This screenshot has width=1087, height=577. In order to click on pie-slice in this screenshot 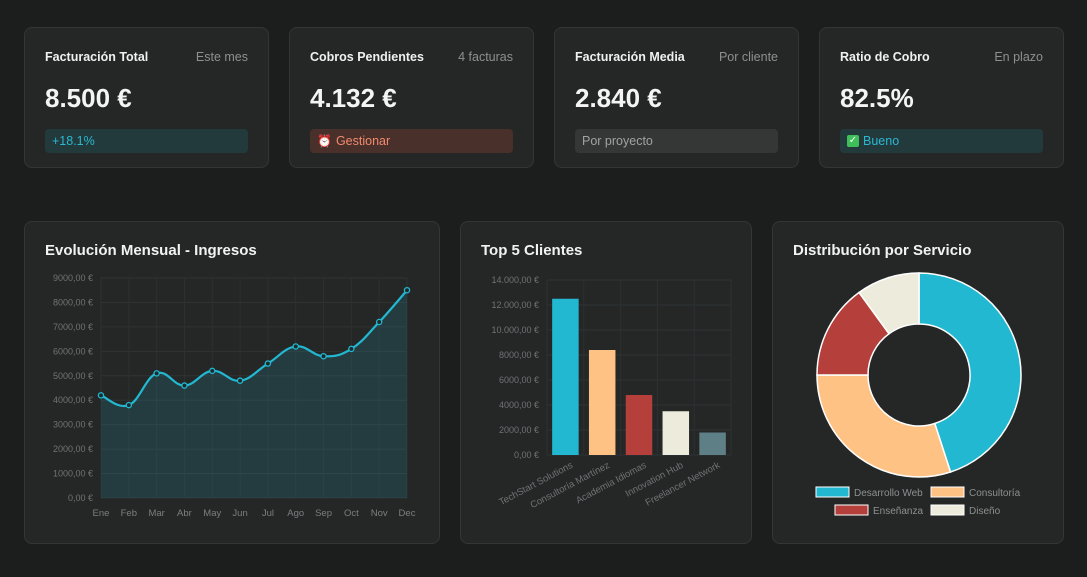, I will do `click(884, 426)`.